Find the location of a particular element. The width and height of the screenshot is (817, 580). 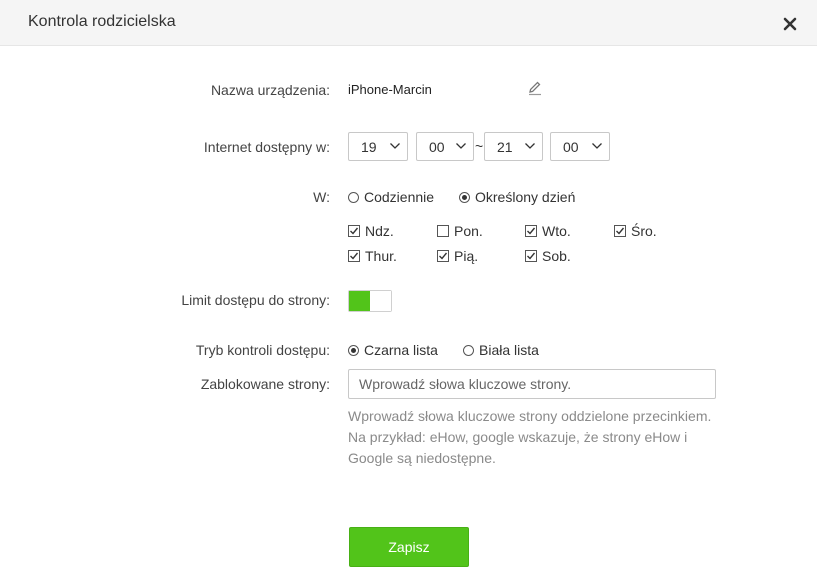

day-checkbox-tuesday: Wto. is located at coordinates (548, 231).